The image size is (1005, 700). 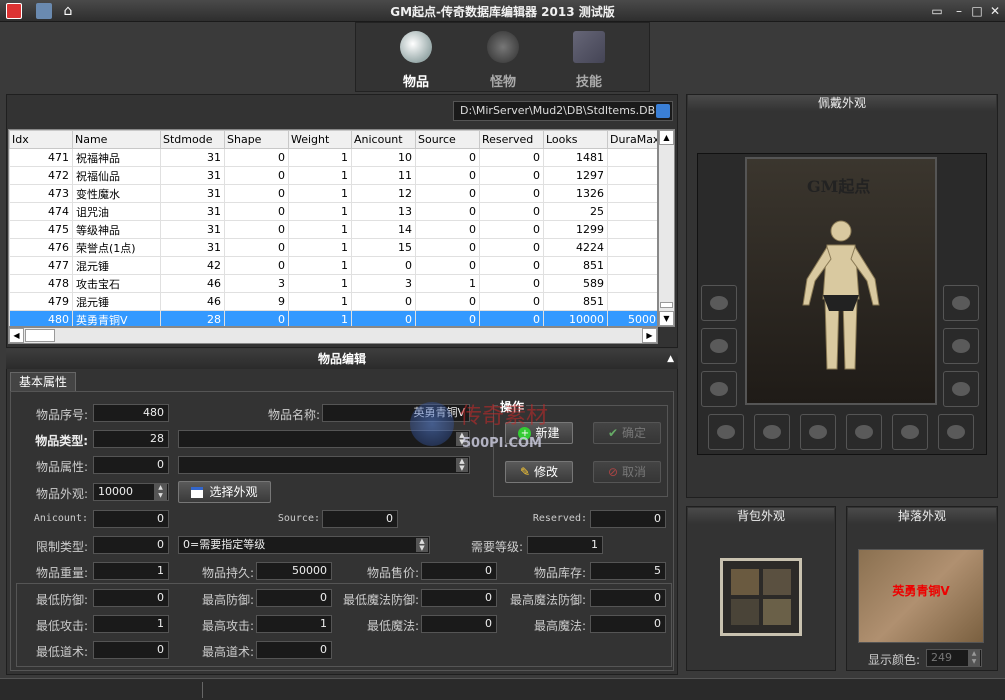 I want to click on item-attr-field: 0, so click(x=131, y=465).